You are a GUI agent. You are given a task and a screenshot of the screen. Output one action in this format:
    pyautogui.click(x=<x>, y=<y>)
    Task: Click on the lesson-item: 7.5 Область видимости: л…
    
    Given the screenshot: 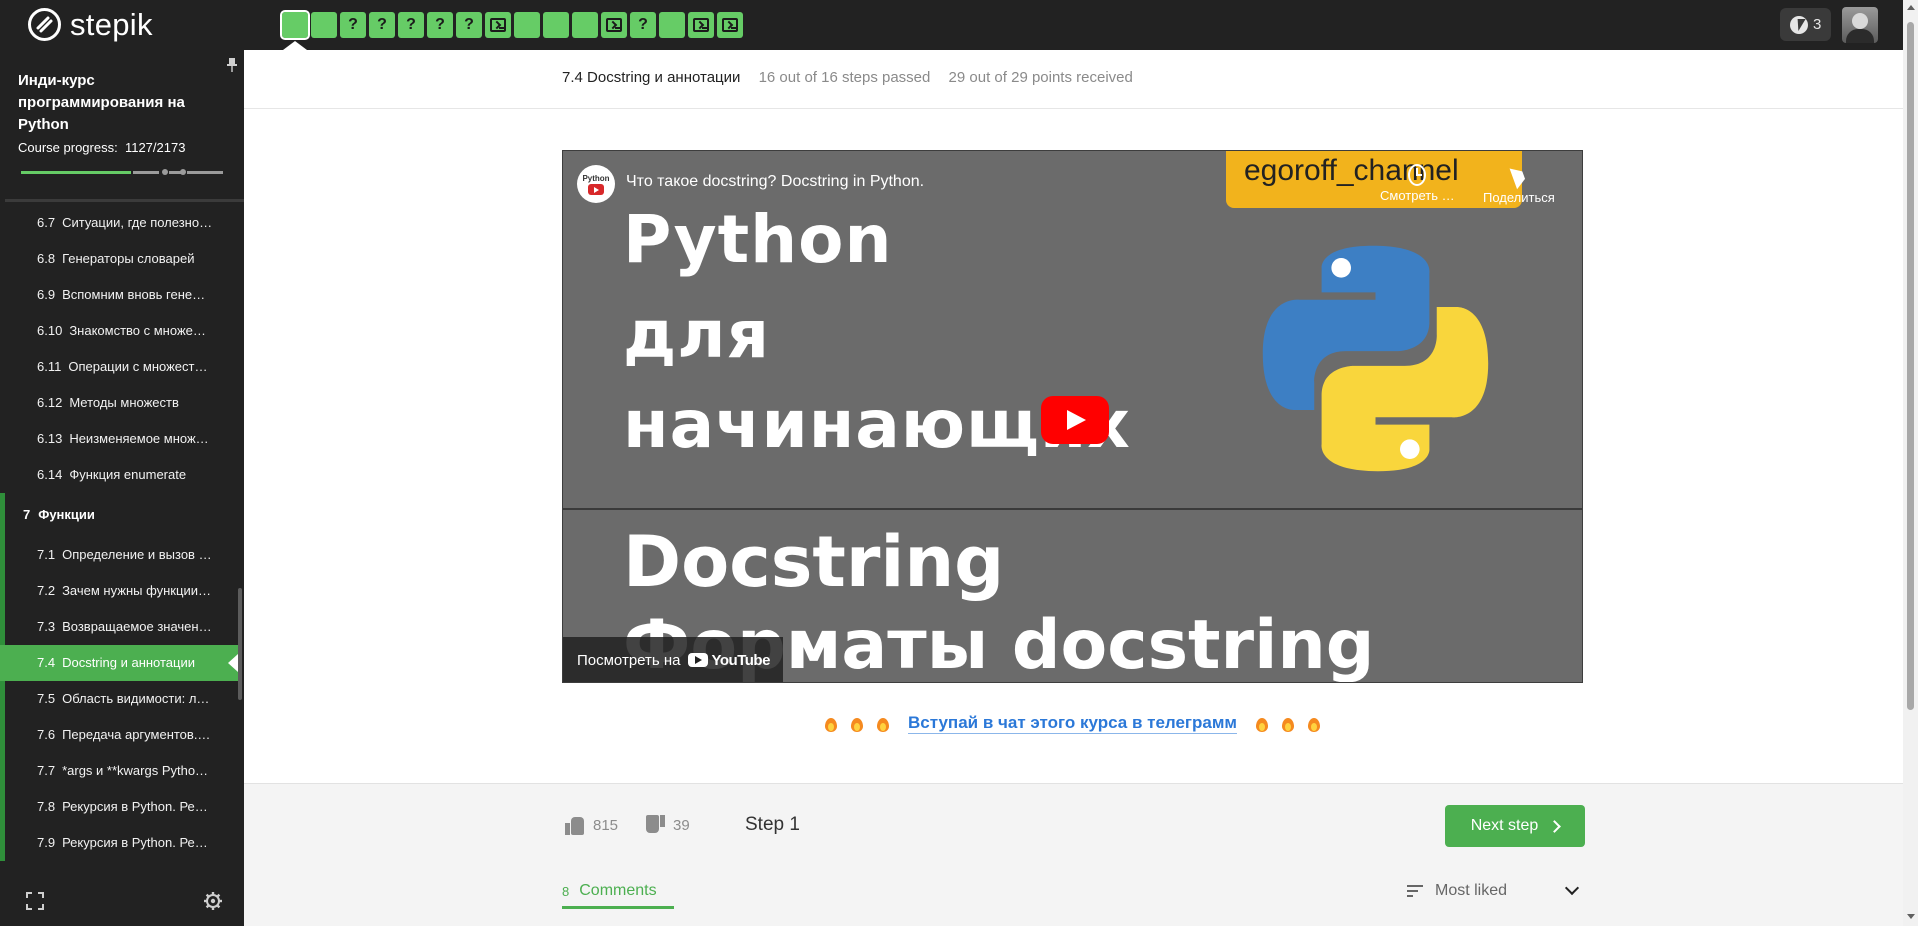 What is the action you would take?
    pyautogui.click(x=119, y=699)
    